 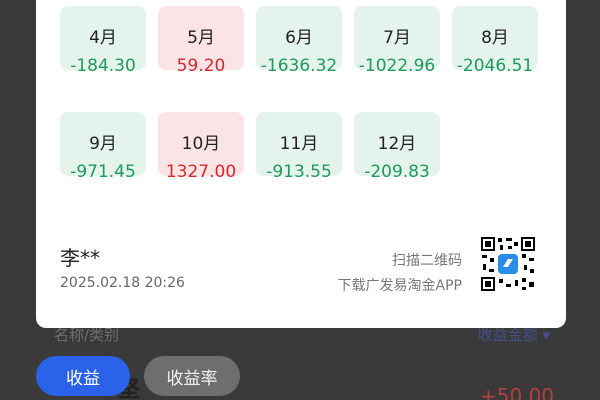 I want to click on month-label: 7月, so click(x=397, y=38).